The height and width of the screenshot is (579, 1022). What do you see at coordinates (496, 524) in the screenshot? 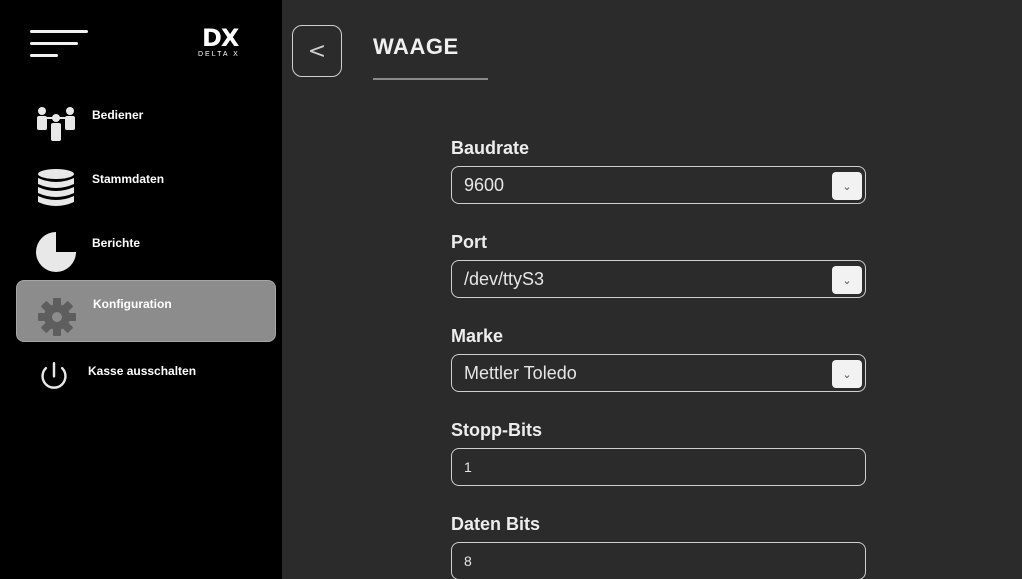
I see `daten-bits-label: Daten Bits` at bounding box center [496, 524].